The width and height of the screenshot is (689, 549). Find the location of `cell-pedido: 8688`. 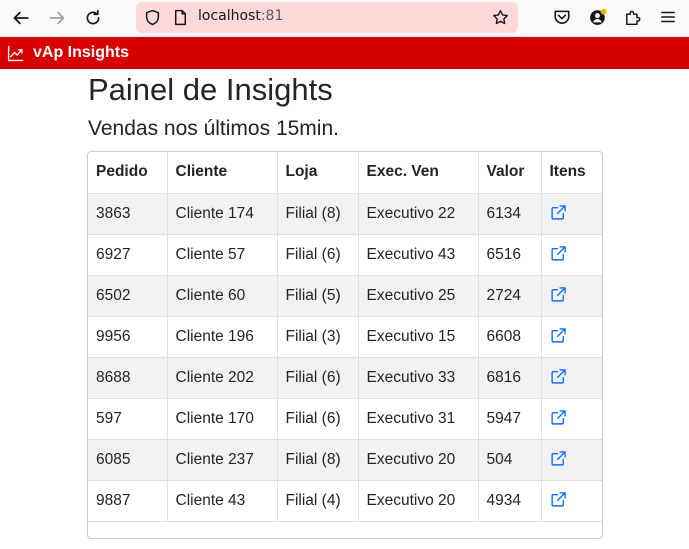

cell-pedido: 8688 is located at coordinates (128, 378).